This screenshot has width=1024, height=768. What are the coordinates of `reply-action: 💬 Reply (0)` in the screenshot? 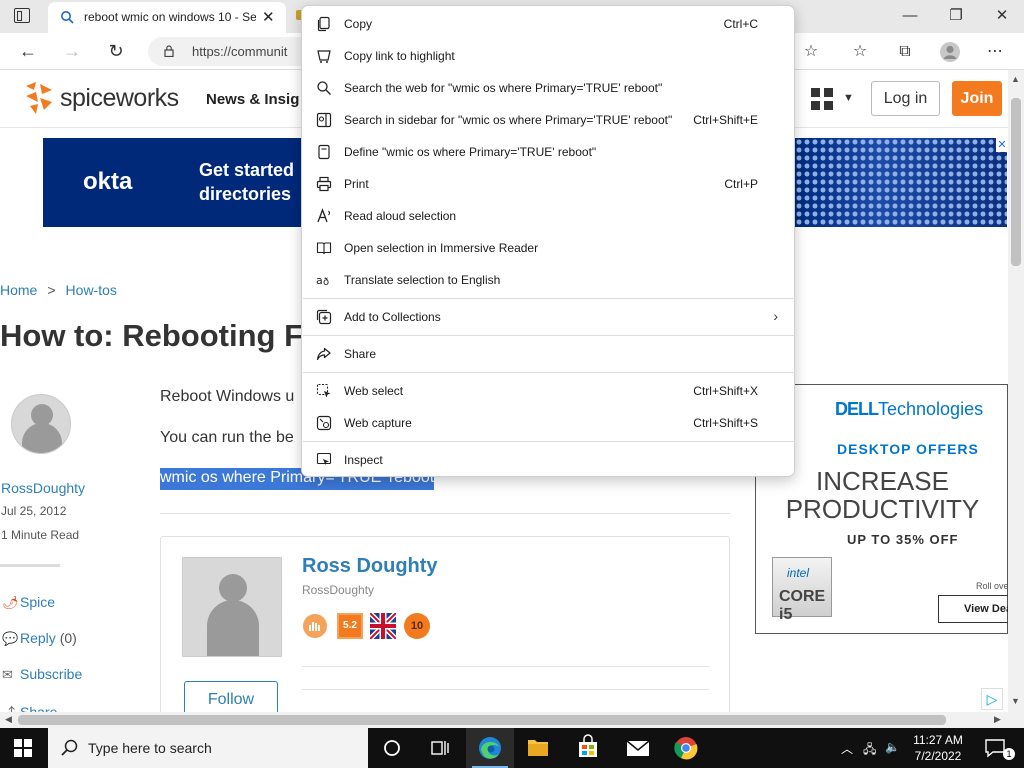 It's located at (39, 638).